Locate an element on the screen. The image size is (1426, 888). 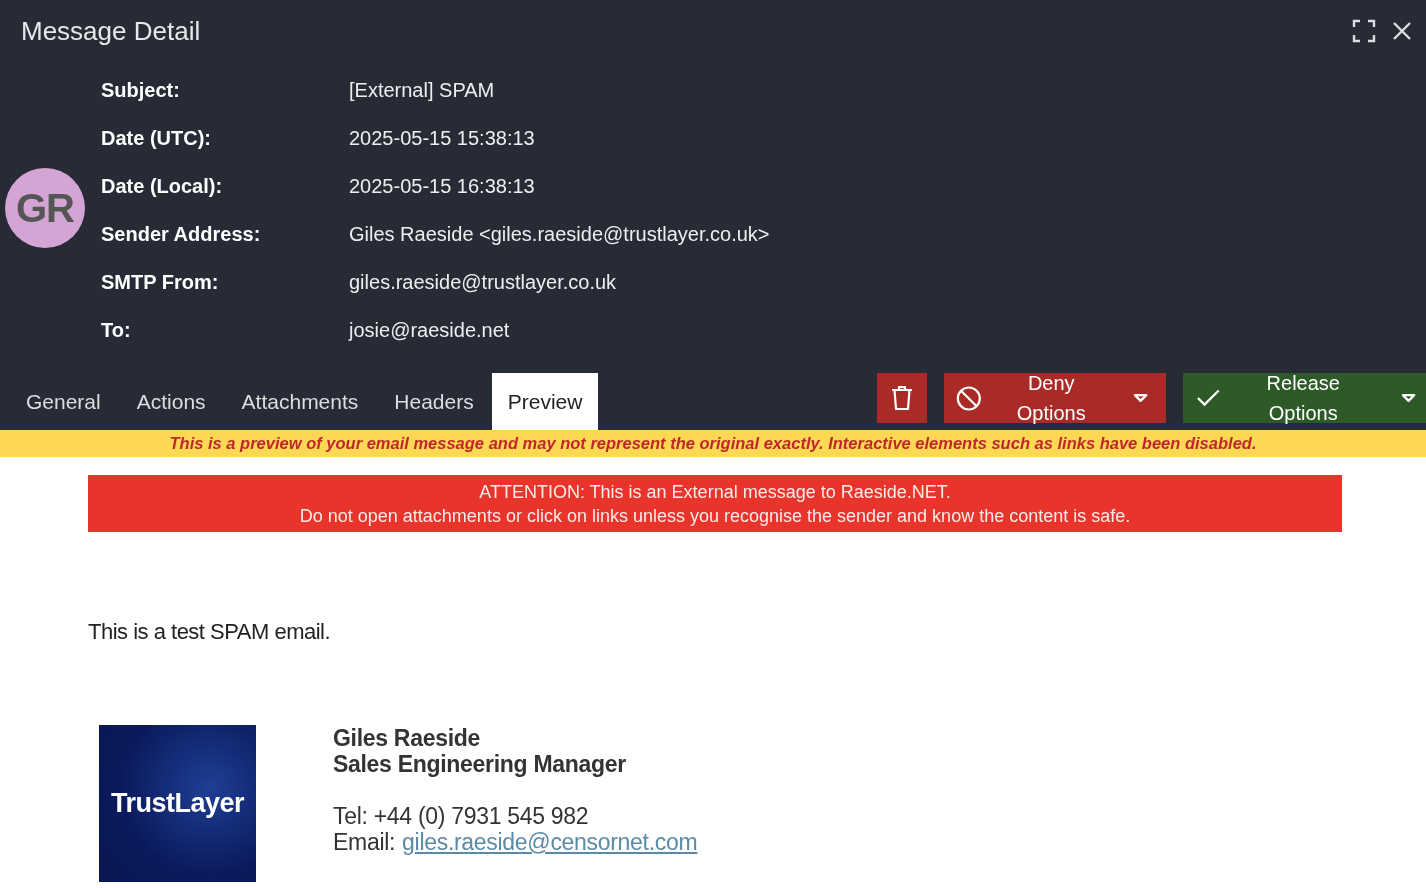
tab: General is located at coordinates (63, 401).